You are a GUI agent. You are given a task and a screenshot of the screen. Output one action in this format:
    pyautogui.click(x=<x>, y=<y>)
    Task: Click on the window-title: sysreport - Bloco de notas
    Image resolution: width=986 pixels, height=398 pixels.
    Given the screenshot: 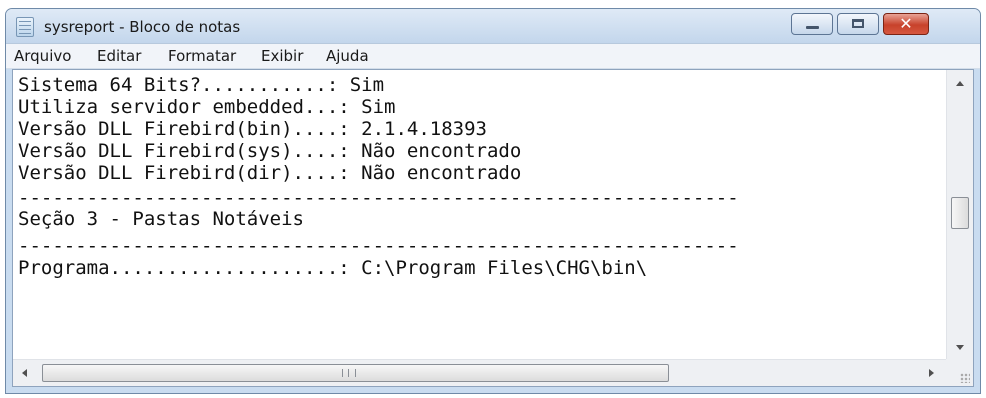 What is the action you would take?
    pyautogui.click(x=142, y=27)
    